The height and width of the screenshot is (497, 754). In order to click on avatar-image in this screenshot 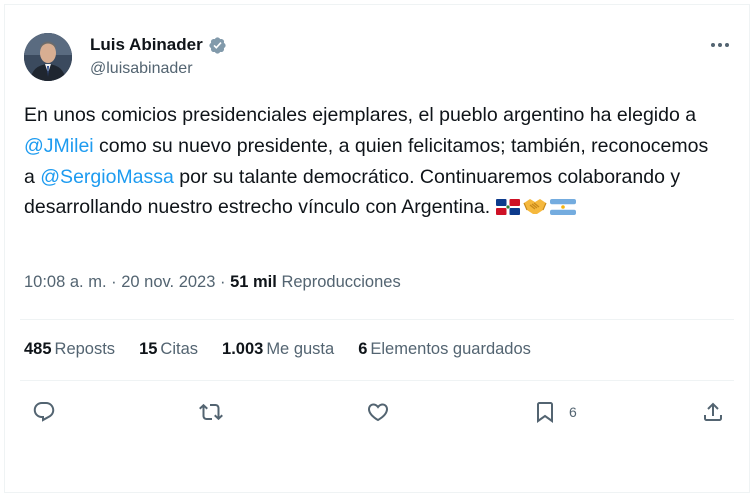, I will do `click(48, 57)`.